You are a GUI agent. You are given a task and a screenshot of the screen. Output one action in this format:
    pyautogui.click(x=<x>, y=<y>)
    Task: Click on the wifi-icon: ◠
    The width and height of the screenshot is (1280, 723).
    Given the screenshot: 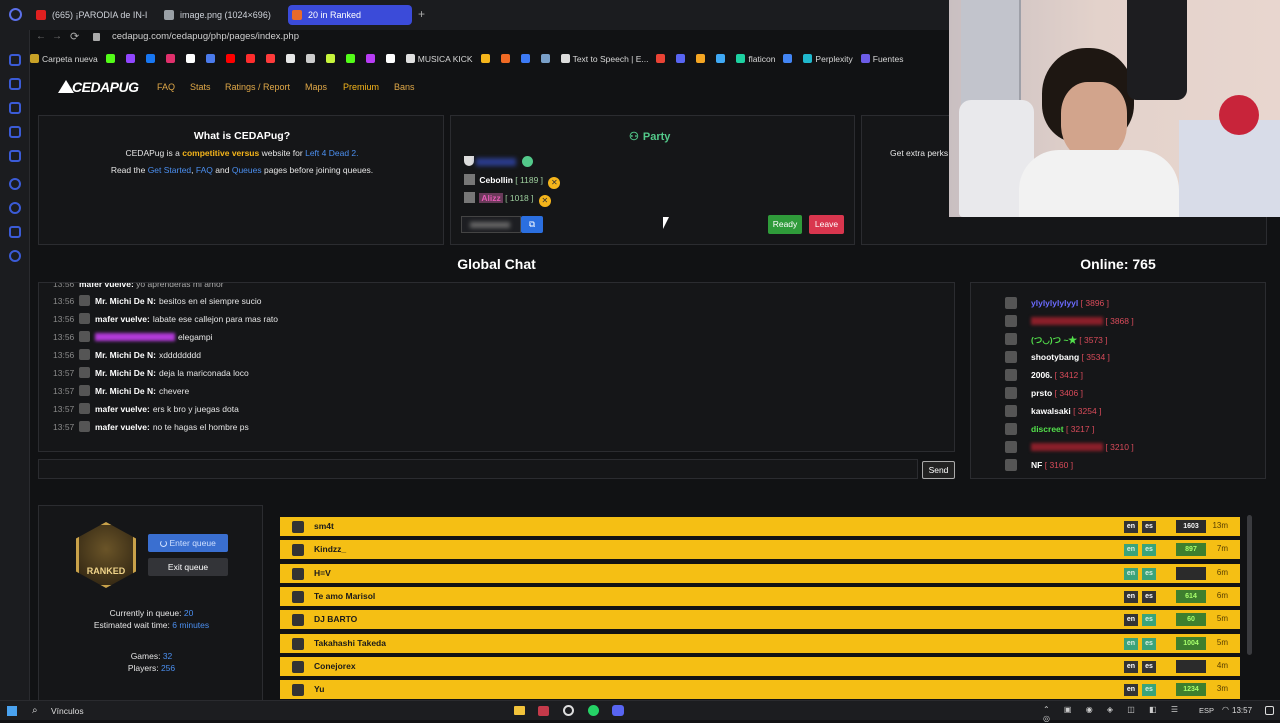 What is the action you would take?
    pyautogui.click(x=1225, y=709)
    